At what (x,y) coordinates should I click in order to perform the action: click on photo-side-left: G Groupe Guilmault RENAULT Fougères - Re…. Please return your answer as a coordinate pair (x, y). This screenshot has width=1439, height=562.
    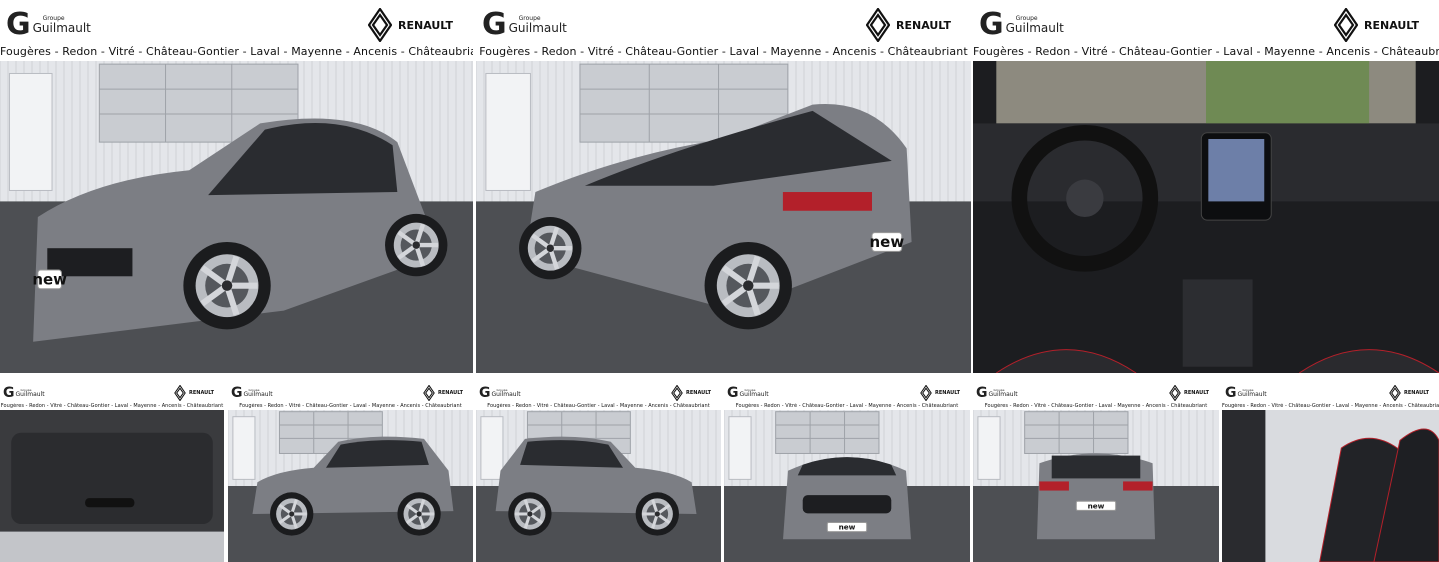
    Looking at the image, I should click on (350, 471).